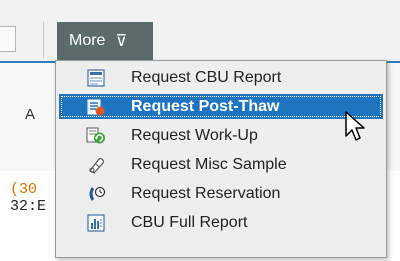  I want to click on work-up-refresh-icon, so click(96, 136).